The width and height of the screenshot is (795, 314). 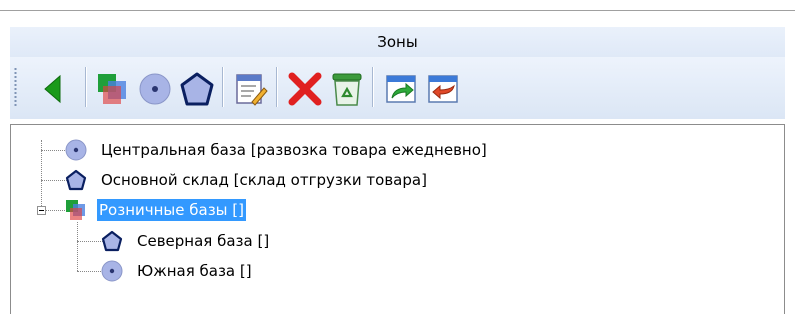 I want to click on recycle-bin-icon, so click(x=347, y=89).